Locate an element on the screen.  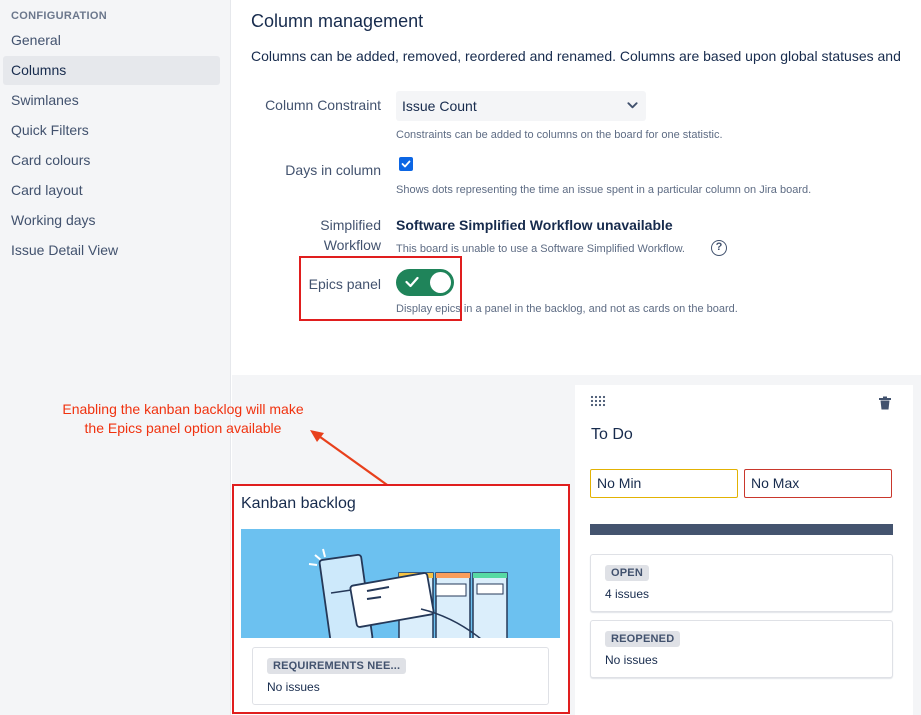
sidebar-item-columns: Columns is located at coordinates (111, 70).